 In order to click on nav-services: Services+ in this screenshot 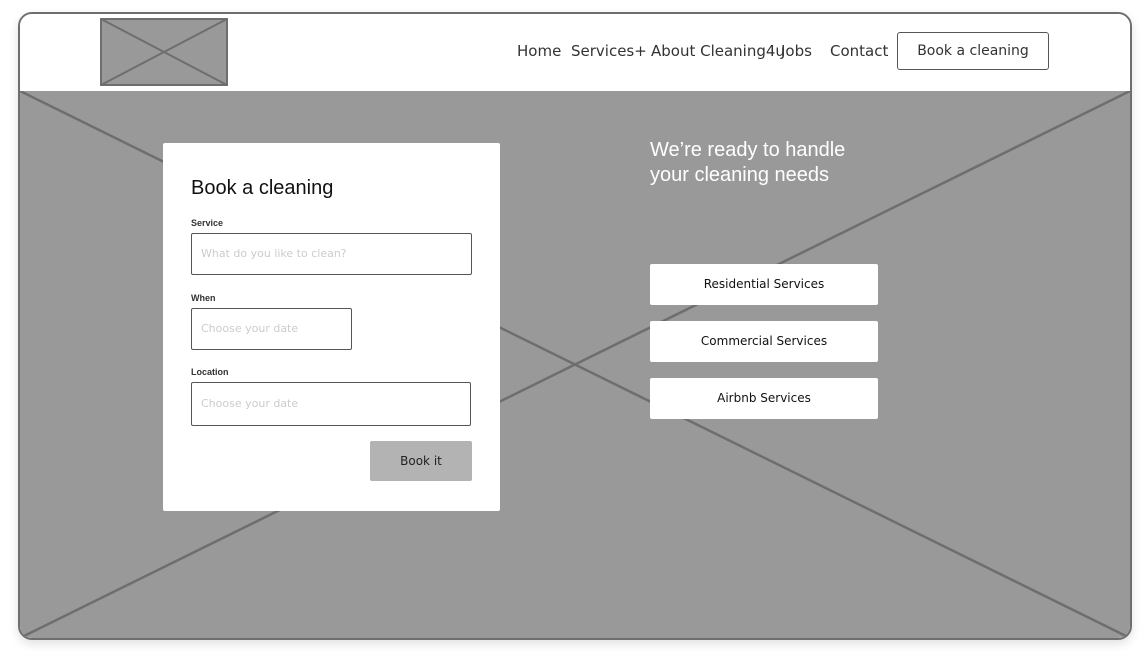, I will do `click(609, 51)`.